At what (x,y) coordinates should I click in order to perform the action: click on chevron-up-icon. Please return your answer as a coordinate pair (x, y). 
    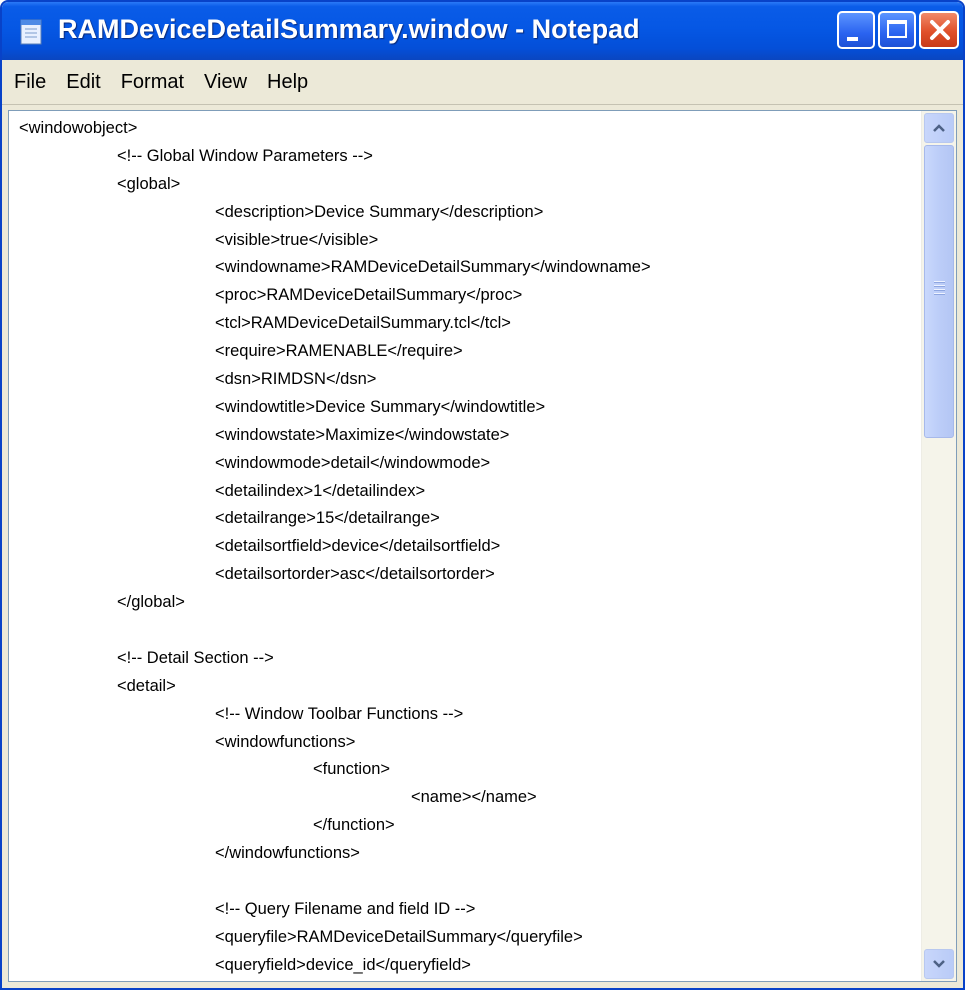
    Looking at the image, I should click on (939, 128).